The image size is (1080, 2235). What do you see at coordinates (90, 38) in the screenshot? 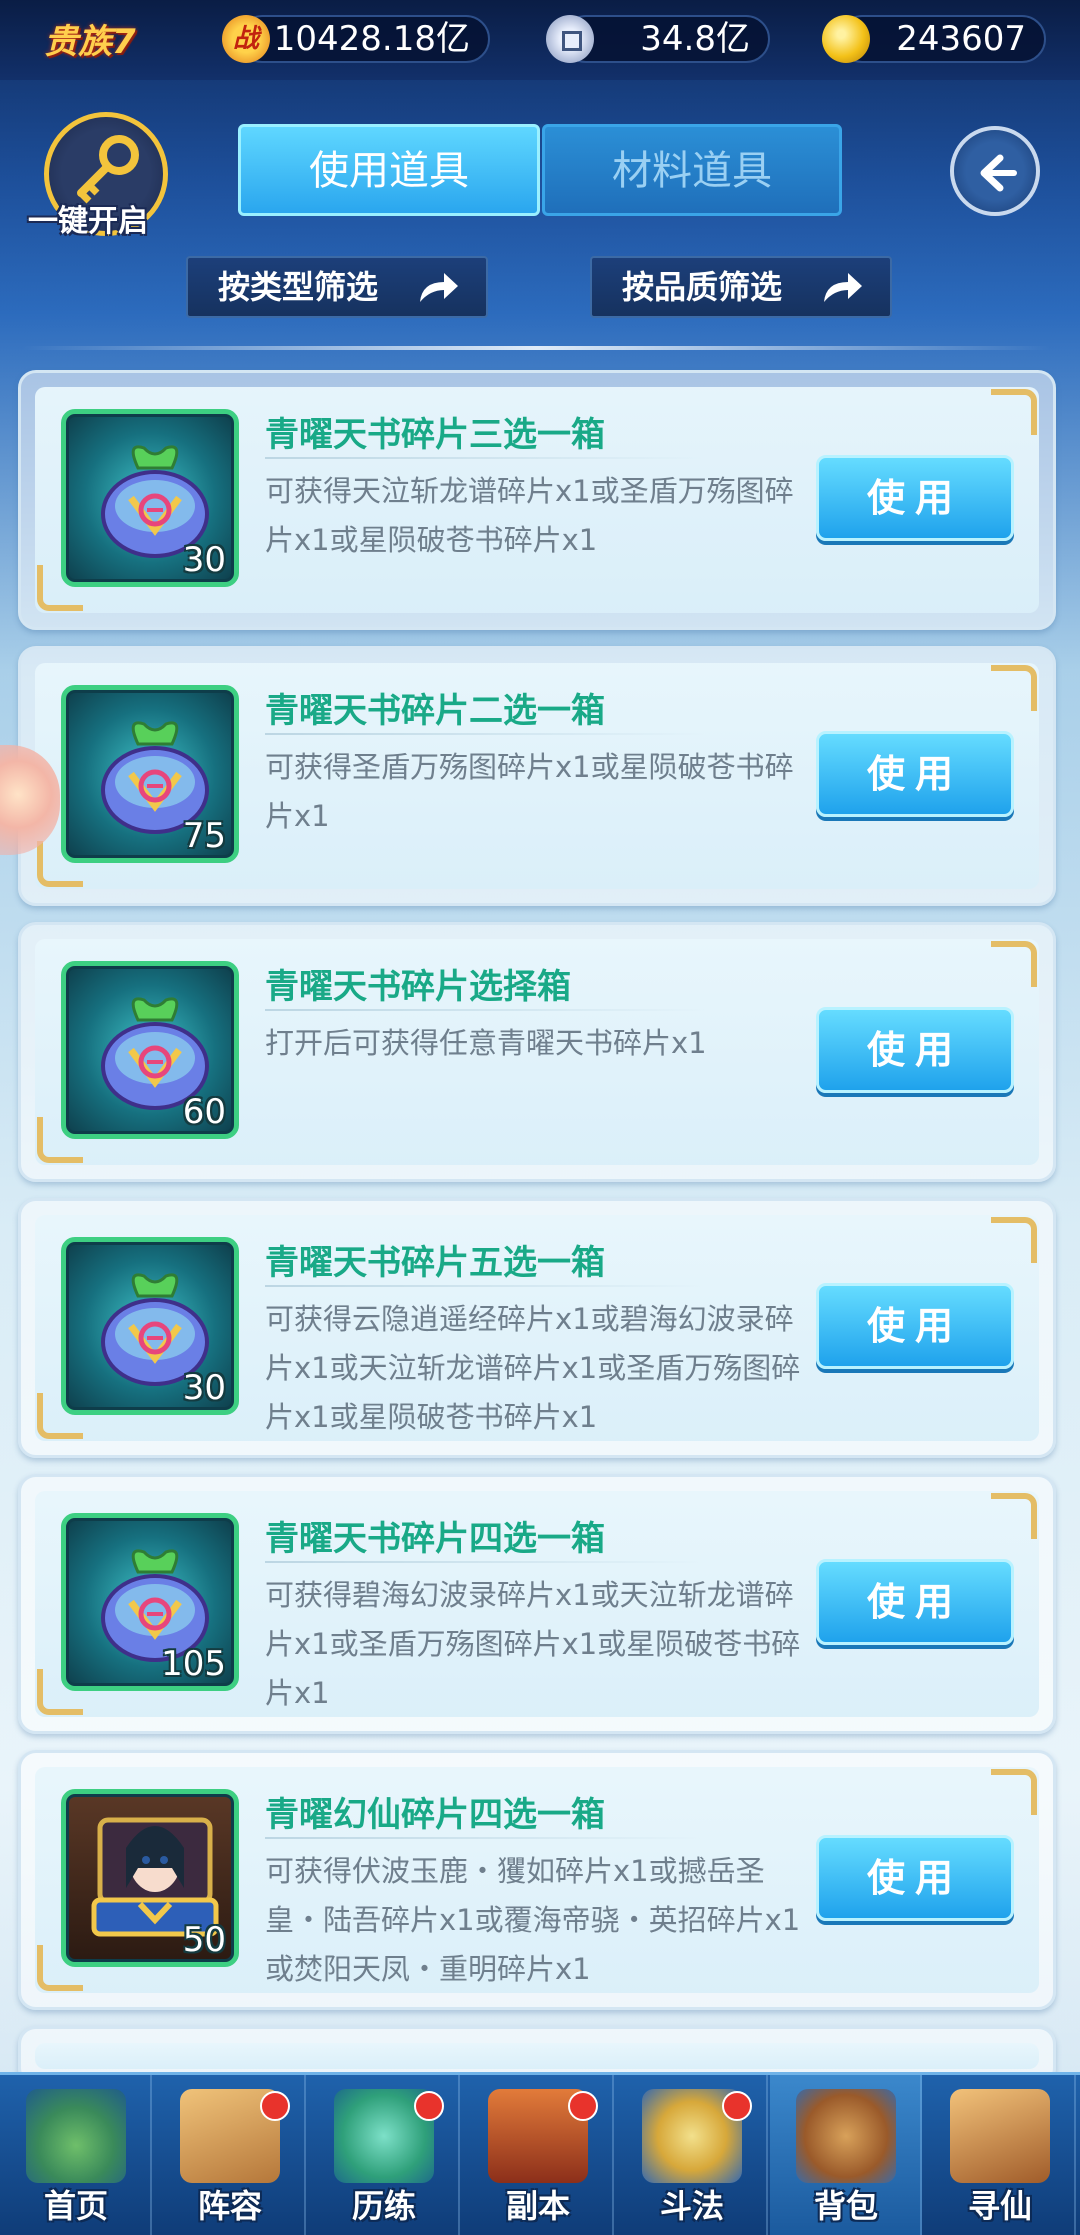
I see `vip-level-label: 贵族7` at bounding box center [90, 38].